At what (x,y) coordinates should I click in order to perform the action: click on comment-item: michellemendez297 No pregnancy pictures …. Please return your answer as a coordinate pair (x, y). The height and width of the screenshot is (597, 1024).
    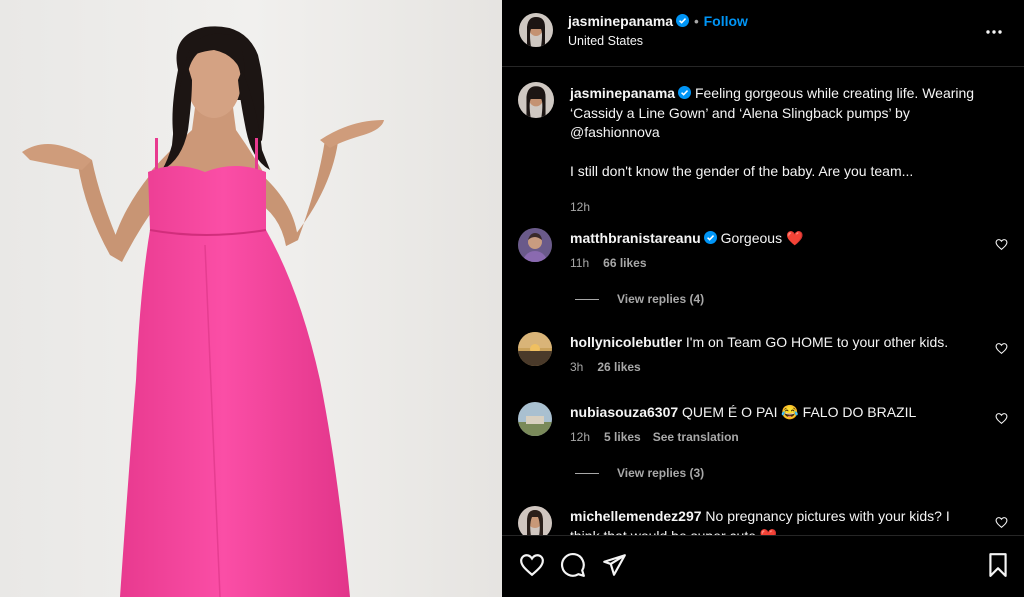
    Looking at the image, I should click on (763, 519).